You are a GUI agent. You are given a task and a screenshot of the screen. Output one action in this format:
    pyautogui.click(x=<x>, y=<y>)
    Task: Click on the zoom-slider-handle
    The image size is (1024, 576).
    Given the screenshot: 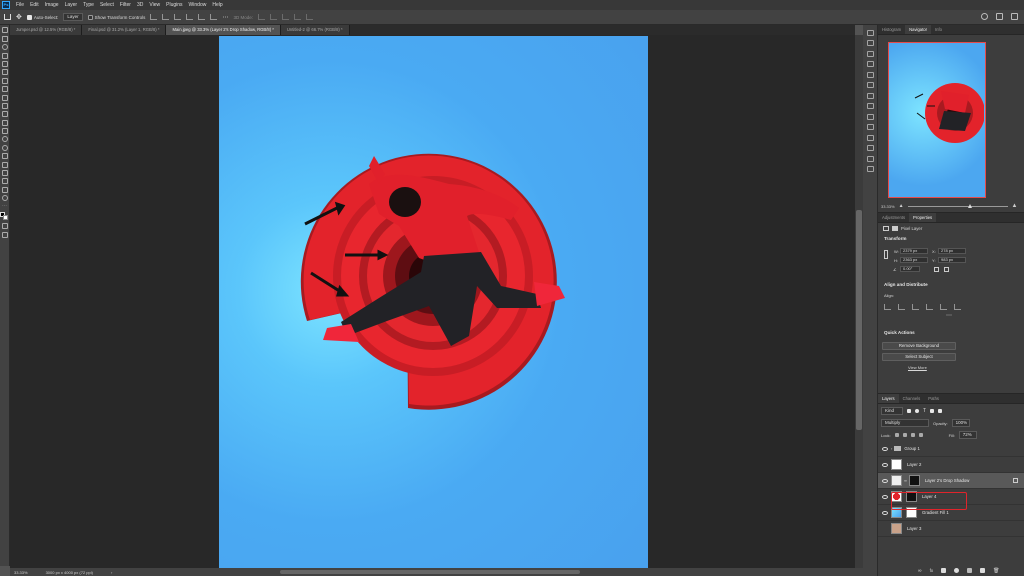 What is the action you would take?
    pyautogui.click(x=969, y=205)
    